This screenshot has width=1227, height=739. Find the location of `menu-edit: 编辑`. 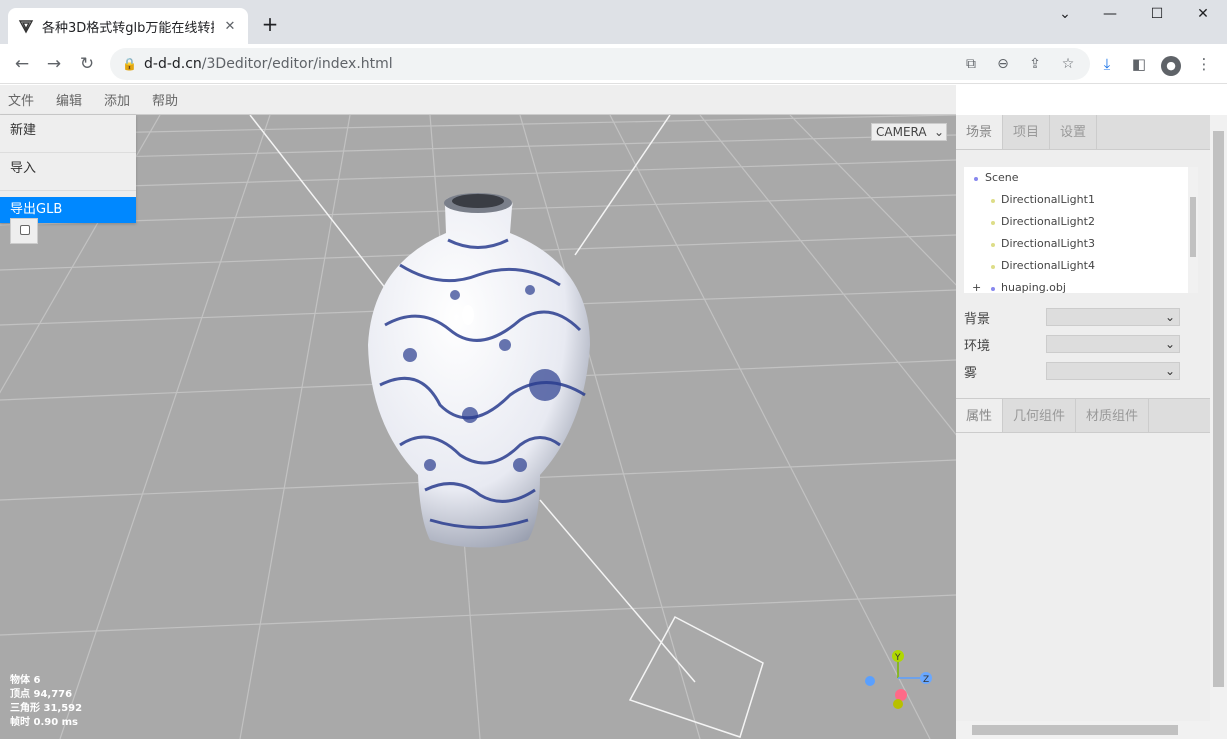

menu-edit: 编辑 is located at coordinates (69, 99).